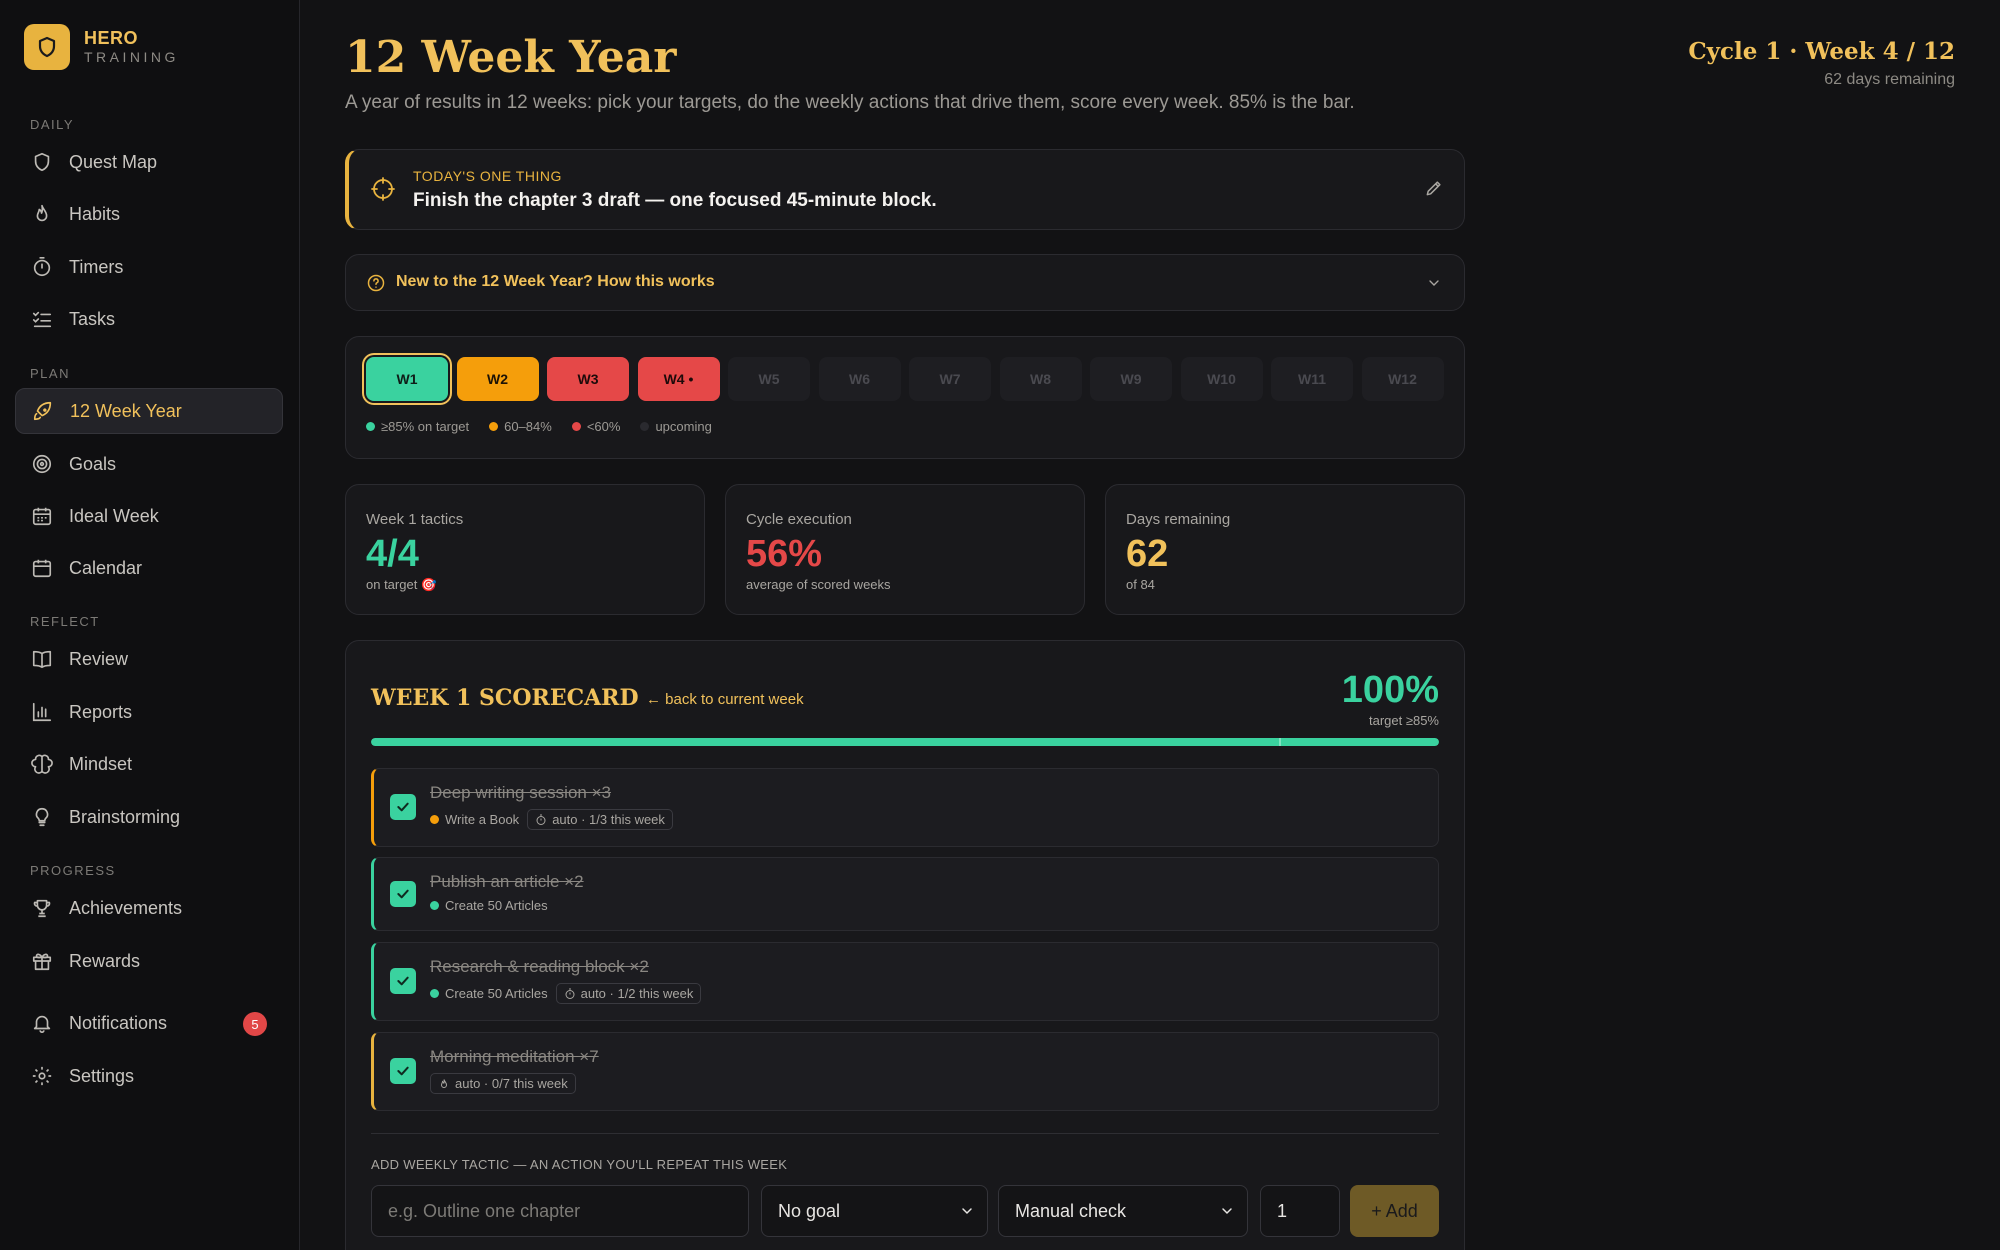  Describe the element at coordinates (149, 319) in the screenshot. I see `sidebar-item-tasks: Tasks` at that location.